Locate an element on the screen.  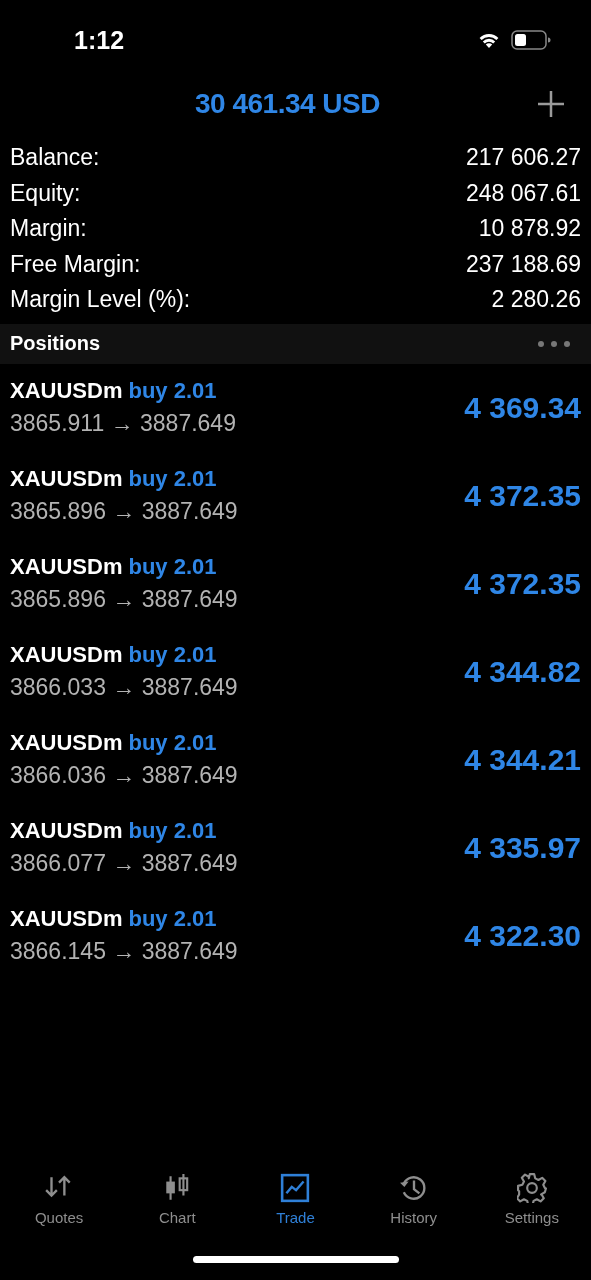
position-profit: 4 344.82 is located at coordinates (522, 671).